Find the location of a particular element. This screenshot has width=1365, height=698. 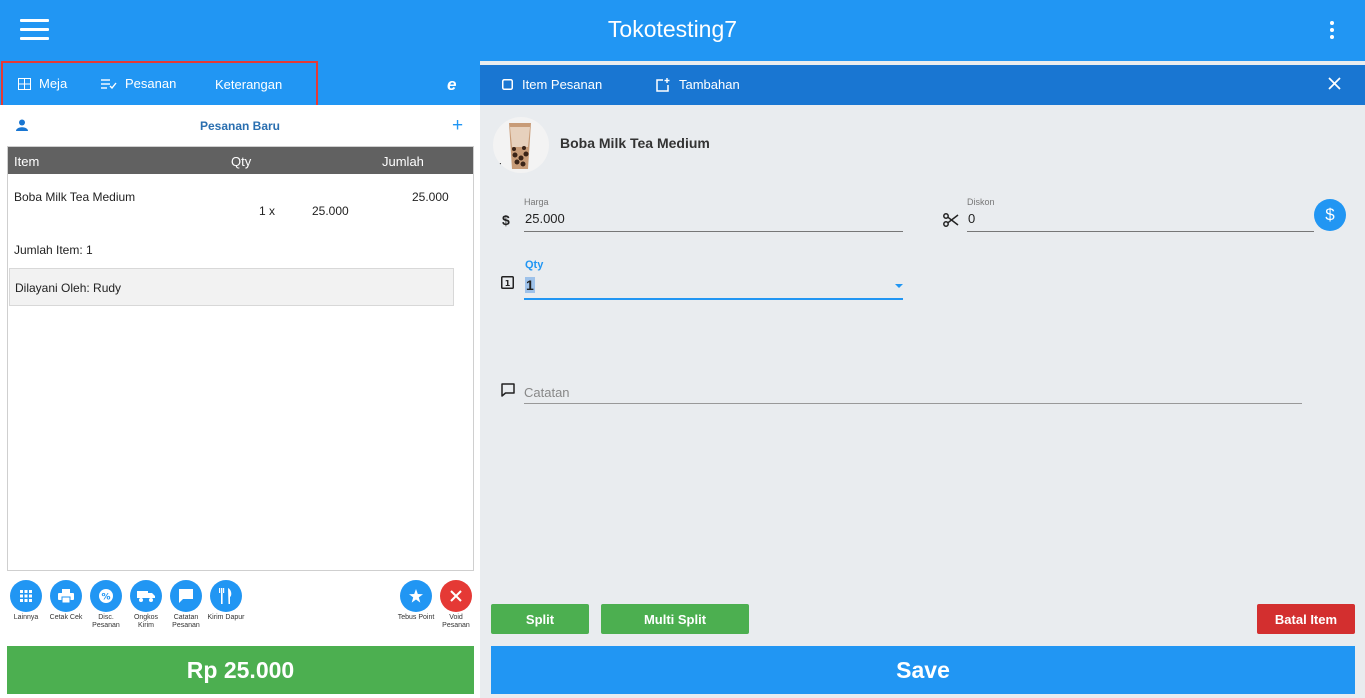

order-header-row: Pesanan Baru + is located at coordinates (240, 125).